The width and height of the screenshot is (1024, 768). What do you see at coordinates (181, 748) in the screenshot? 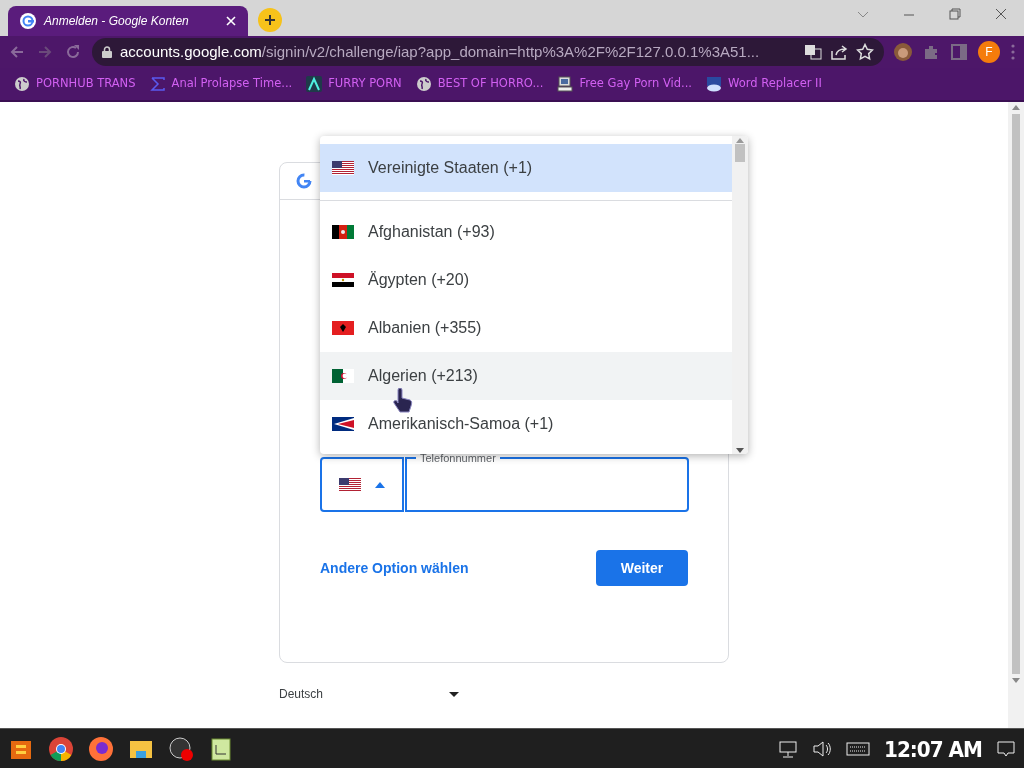
I see `record-icon` at bounding box center [181, 748].